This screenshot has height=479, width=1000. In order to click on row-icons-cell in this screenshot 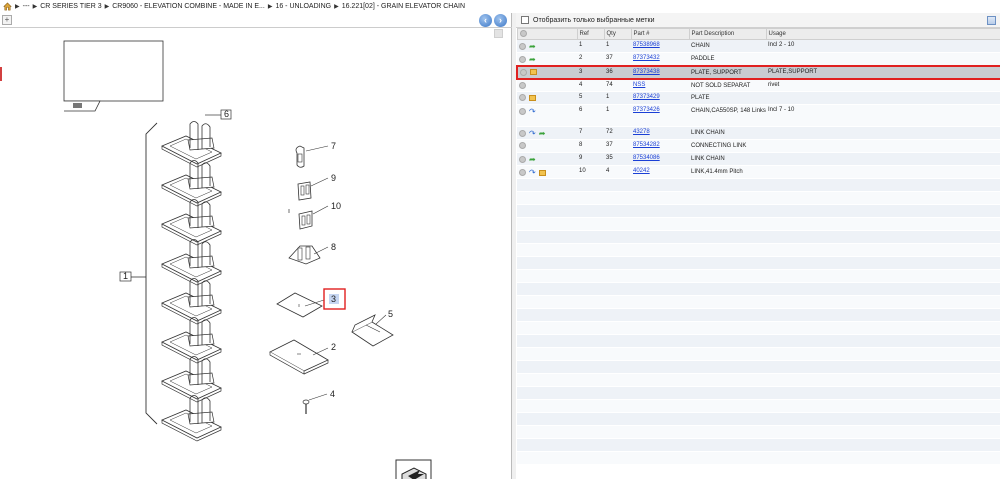, I will do `click(547, 85)`.